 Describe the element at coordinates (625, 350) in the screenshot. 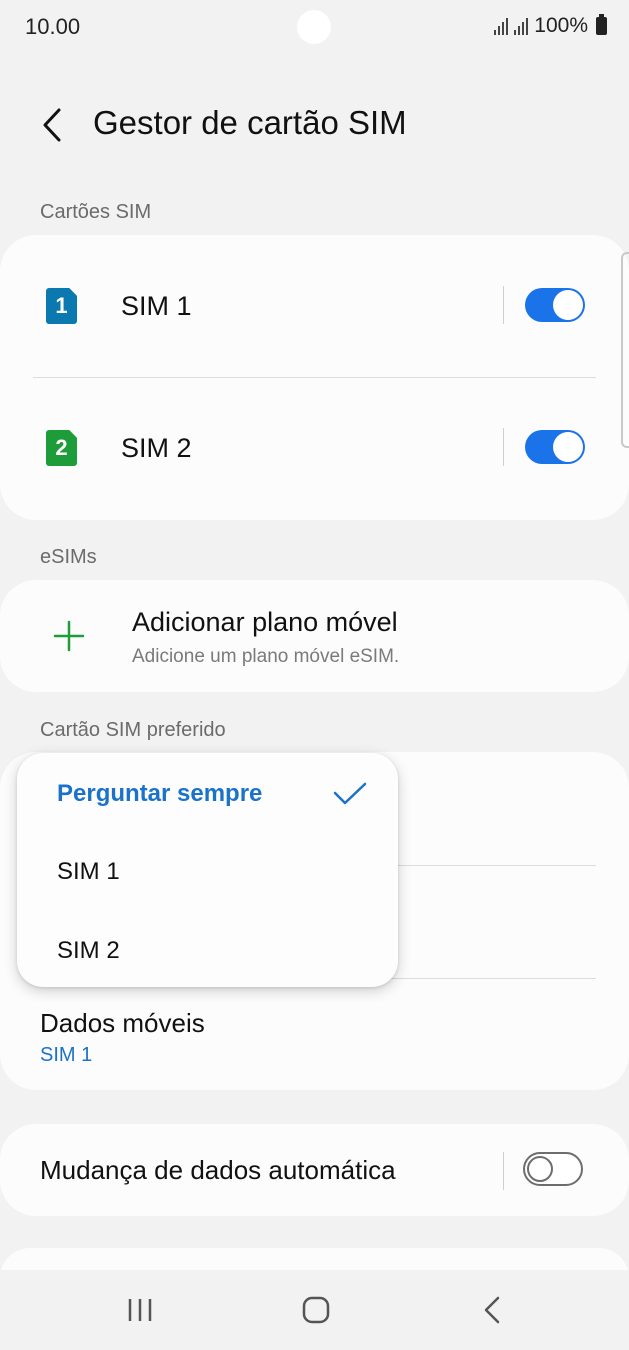

I see `scrollbar` at that location.